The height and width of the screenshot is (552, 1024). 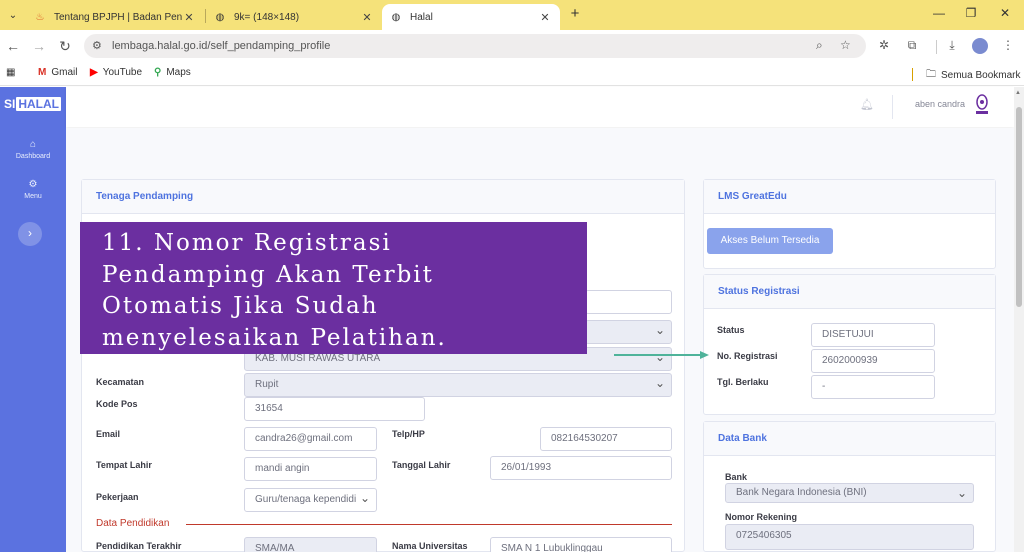 What do you see at coordinates (540, 107) in the screenshot?
I see `app-topbar: 🔔︎ aben candra` at bounding box center [540, 107].